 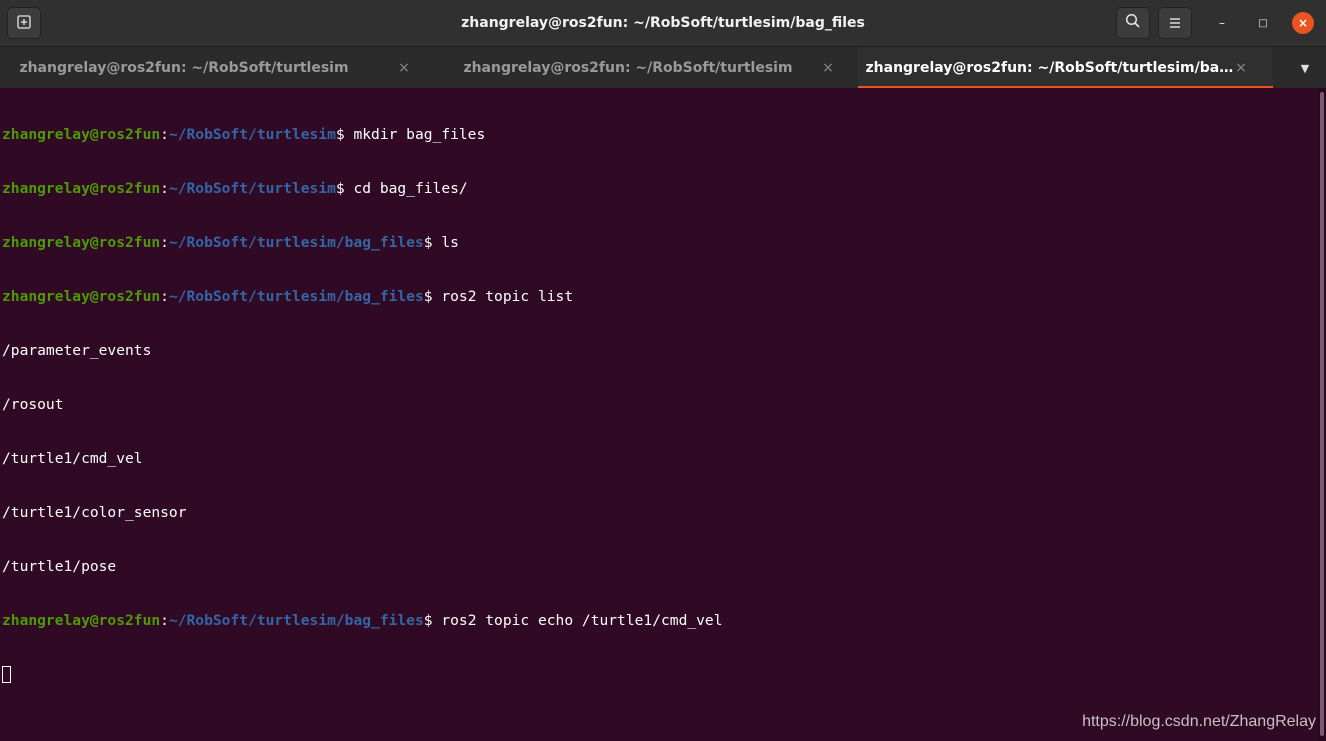 I want to click on scrollbar, so click(x=1321, y=414).